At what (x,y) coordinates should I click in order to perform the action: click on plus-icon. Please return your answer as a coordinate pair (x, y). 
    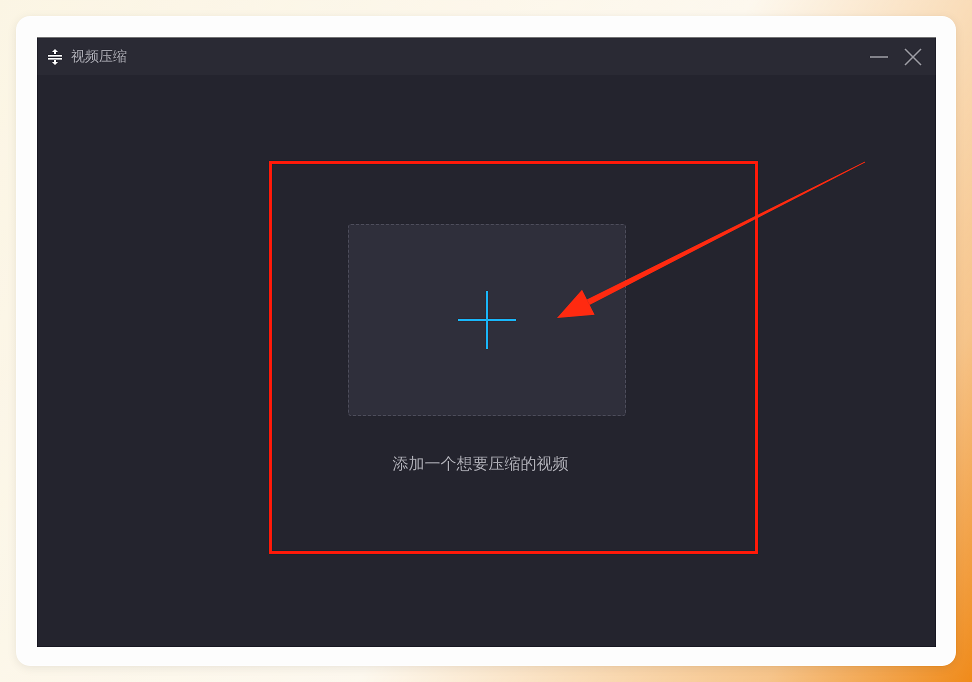
    Looking at the image, I should click on (487, 320).